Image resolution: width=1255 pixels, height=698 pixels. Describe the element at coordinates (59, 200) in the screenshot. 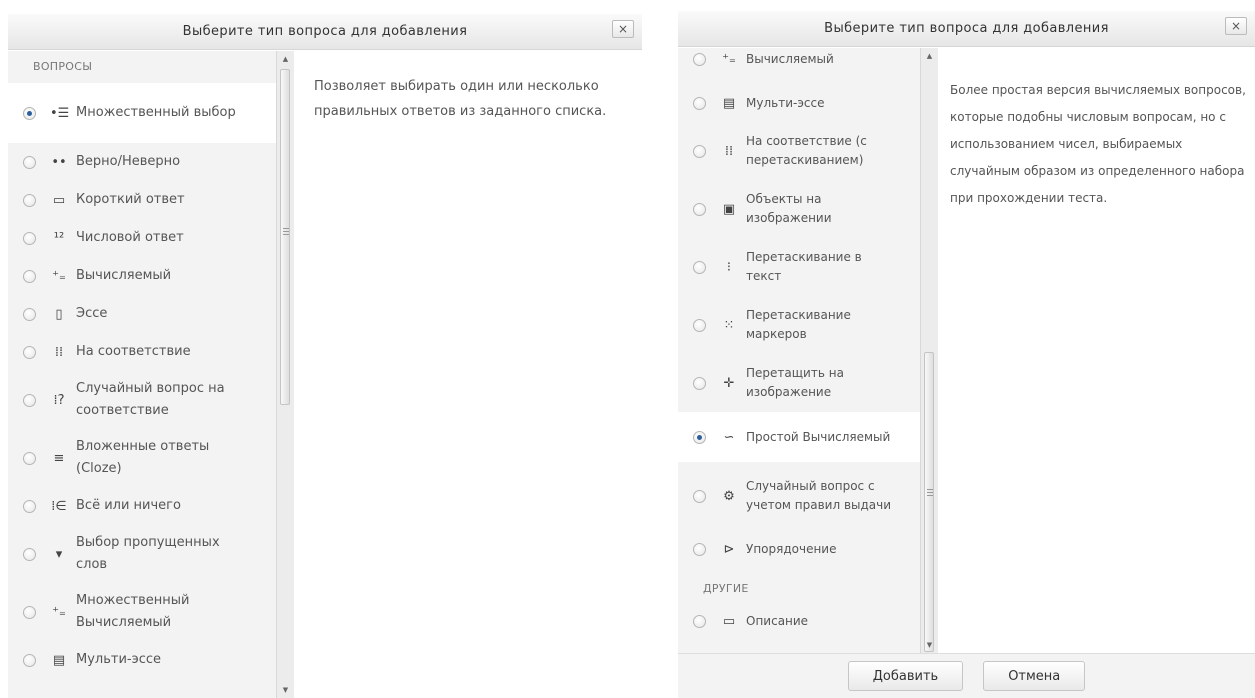

I see `shortanswer-icon: ▭` at that location.